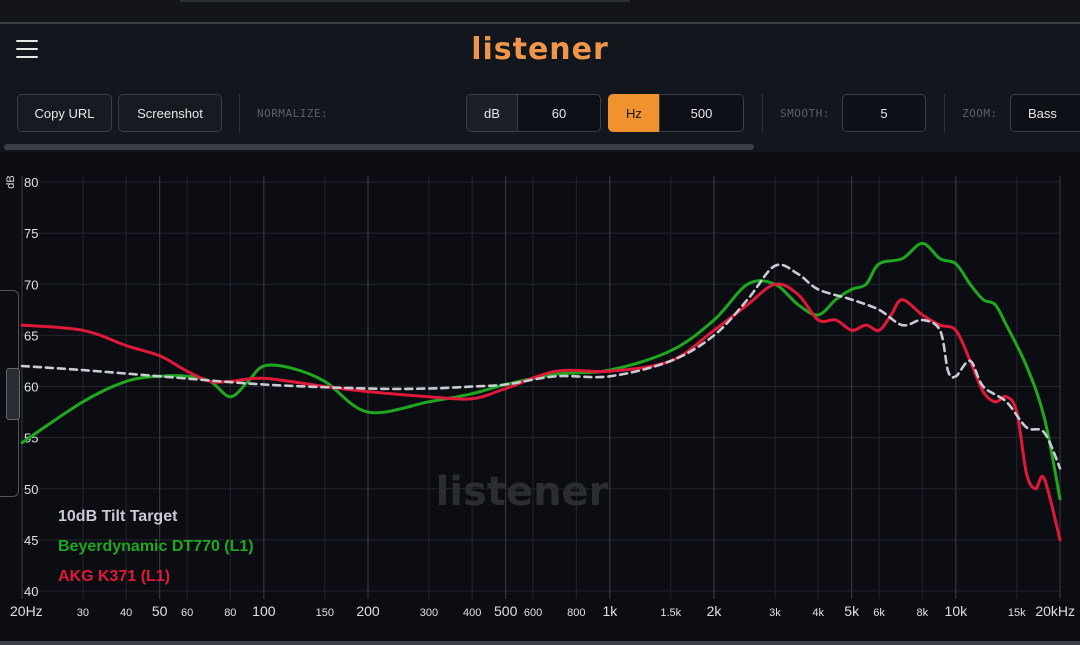  What do you see at coordinates (31, 233) in the screenshot?
I see `y-tick-label: 75` at bounding box center [31, 233].